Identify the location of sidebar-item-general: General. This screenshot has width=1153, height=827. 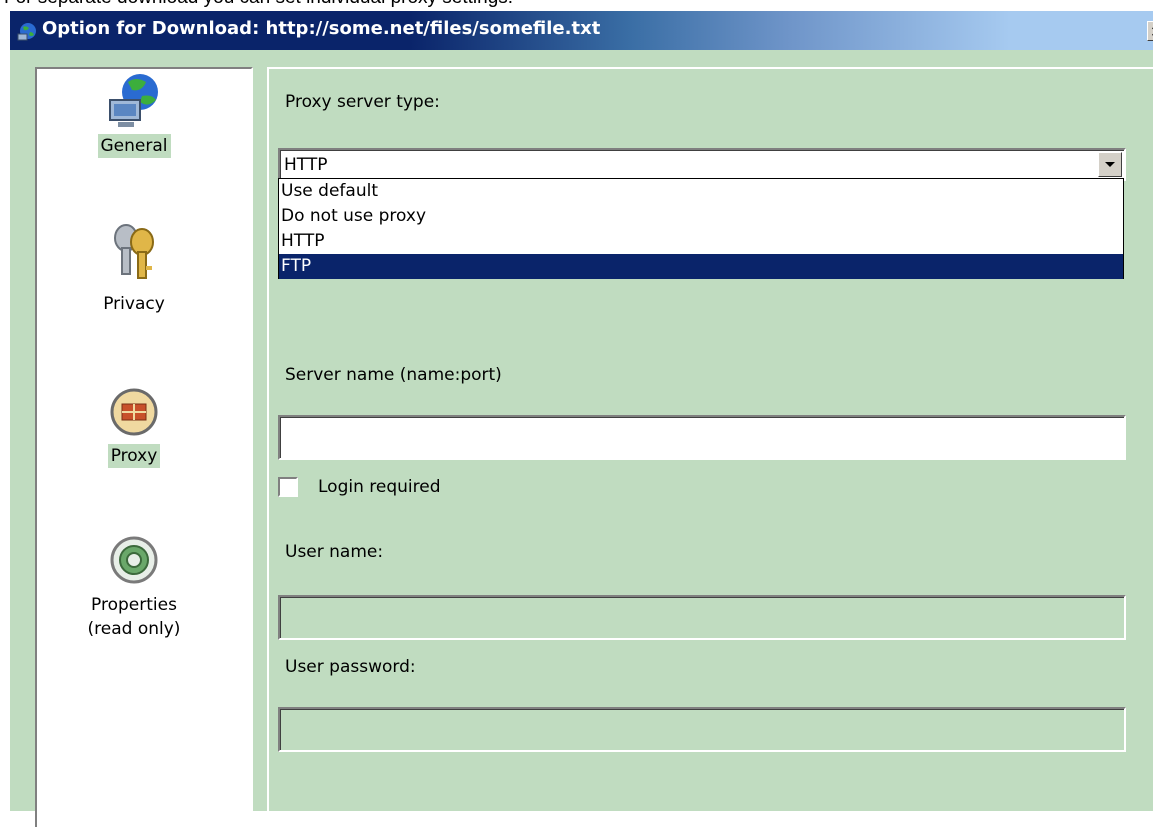
(134, 114).